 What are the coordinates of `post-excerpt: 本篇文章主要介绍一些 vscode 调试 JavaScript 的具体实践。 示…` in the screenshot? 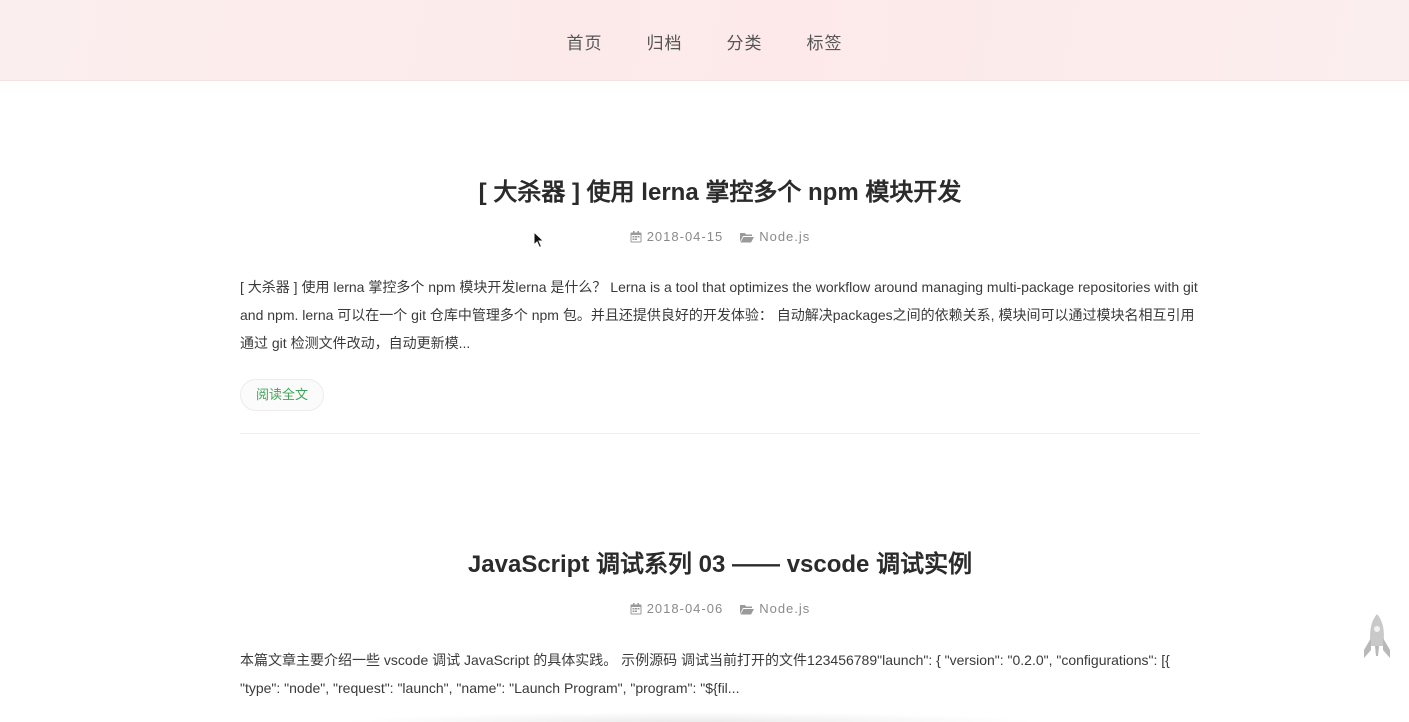 It's located at (705, 674).